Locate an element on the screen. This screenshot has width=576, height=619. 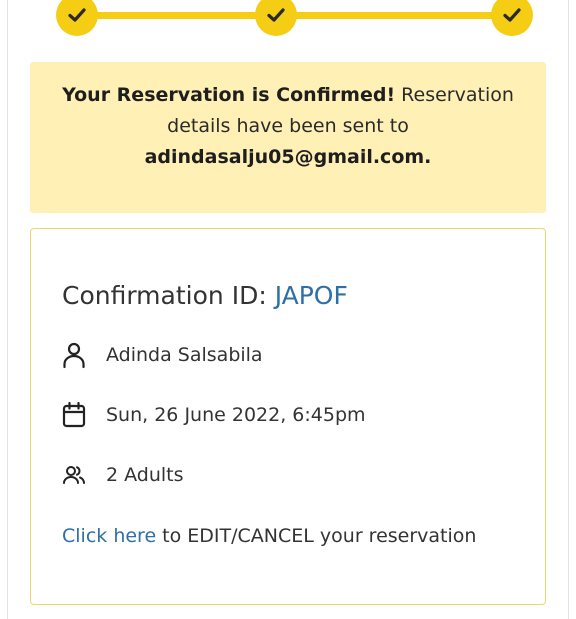
page-edge-left is located at coordinates (7, 309).